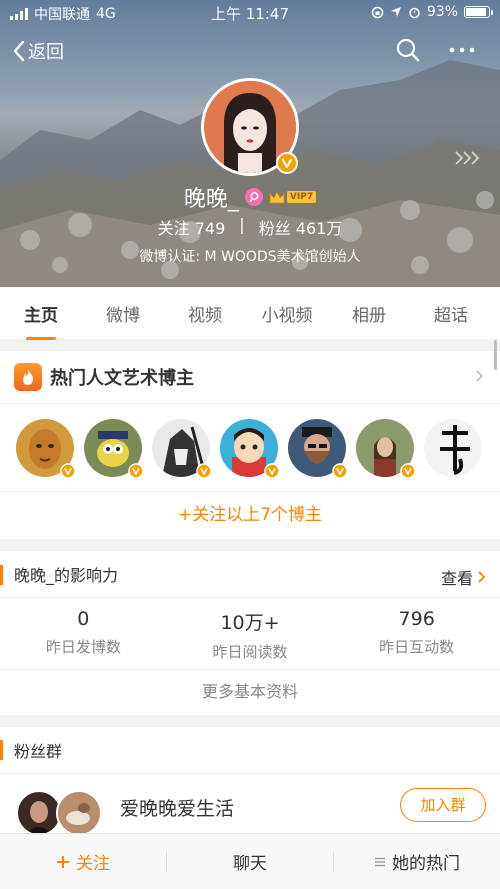 The width and height of the screenshot is (500, 889). I want to click on chat-button: 聊天, so click(250, 861).